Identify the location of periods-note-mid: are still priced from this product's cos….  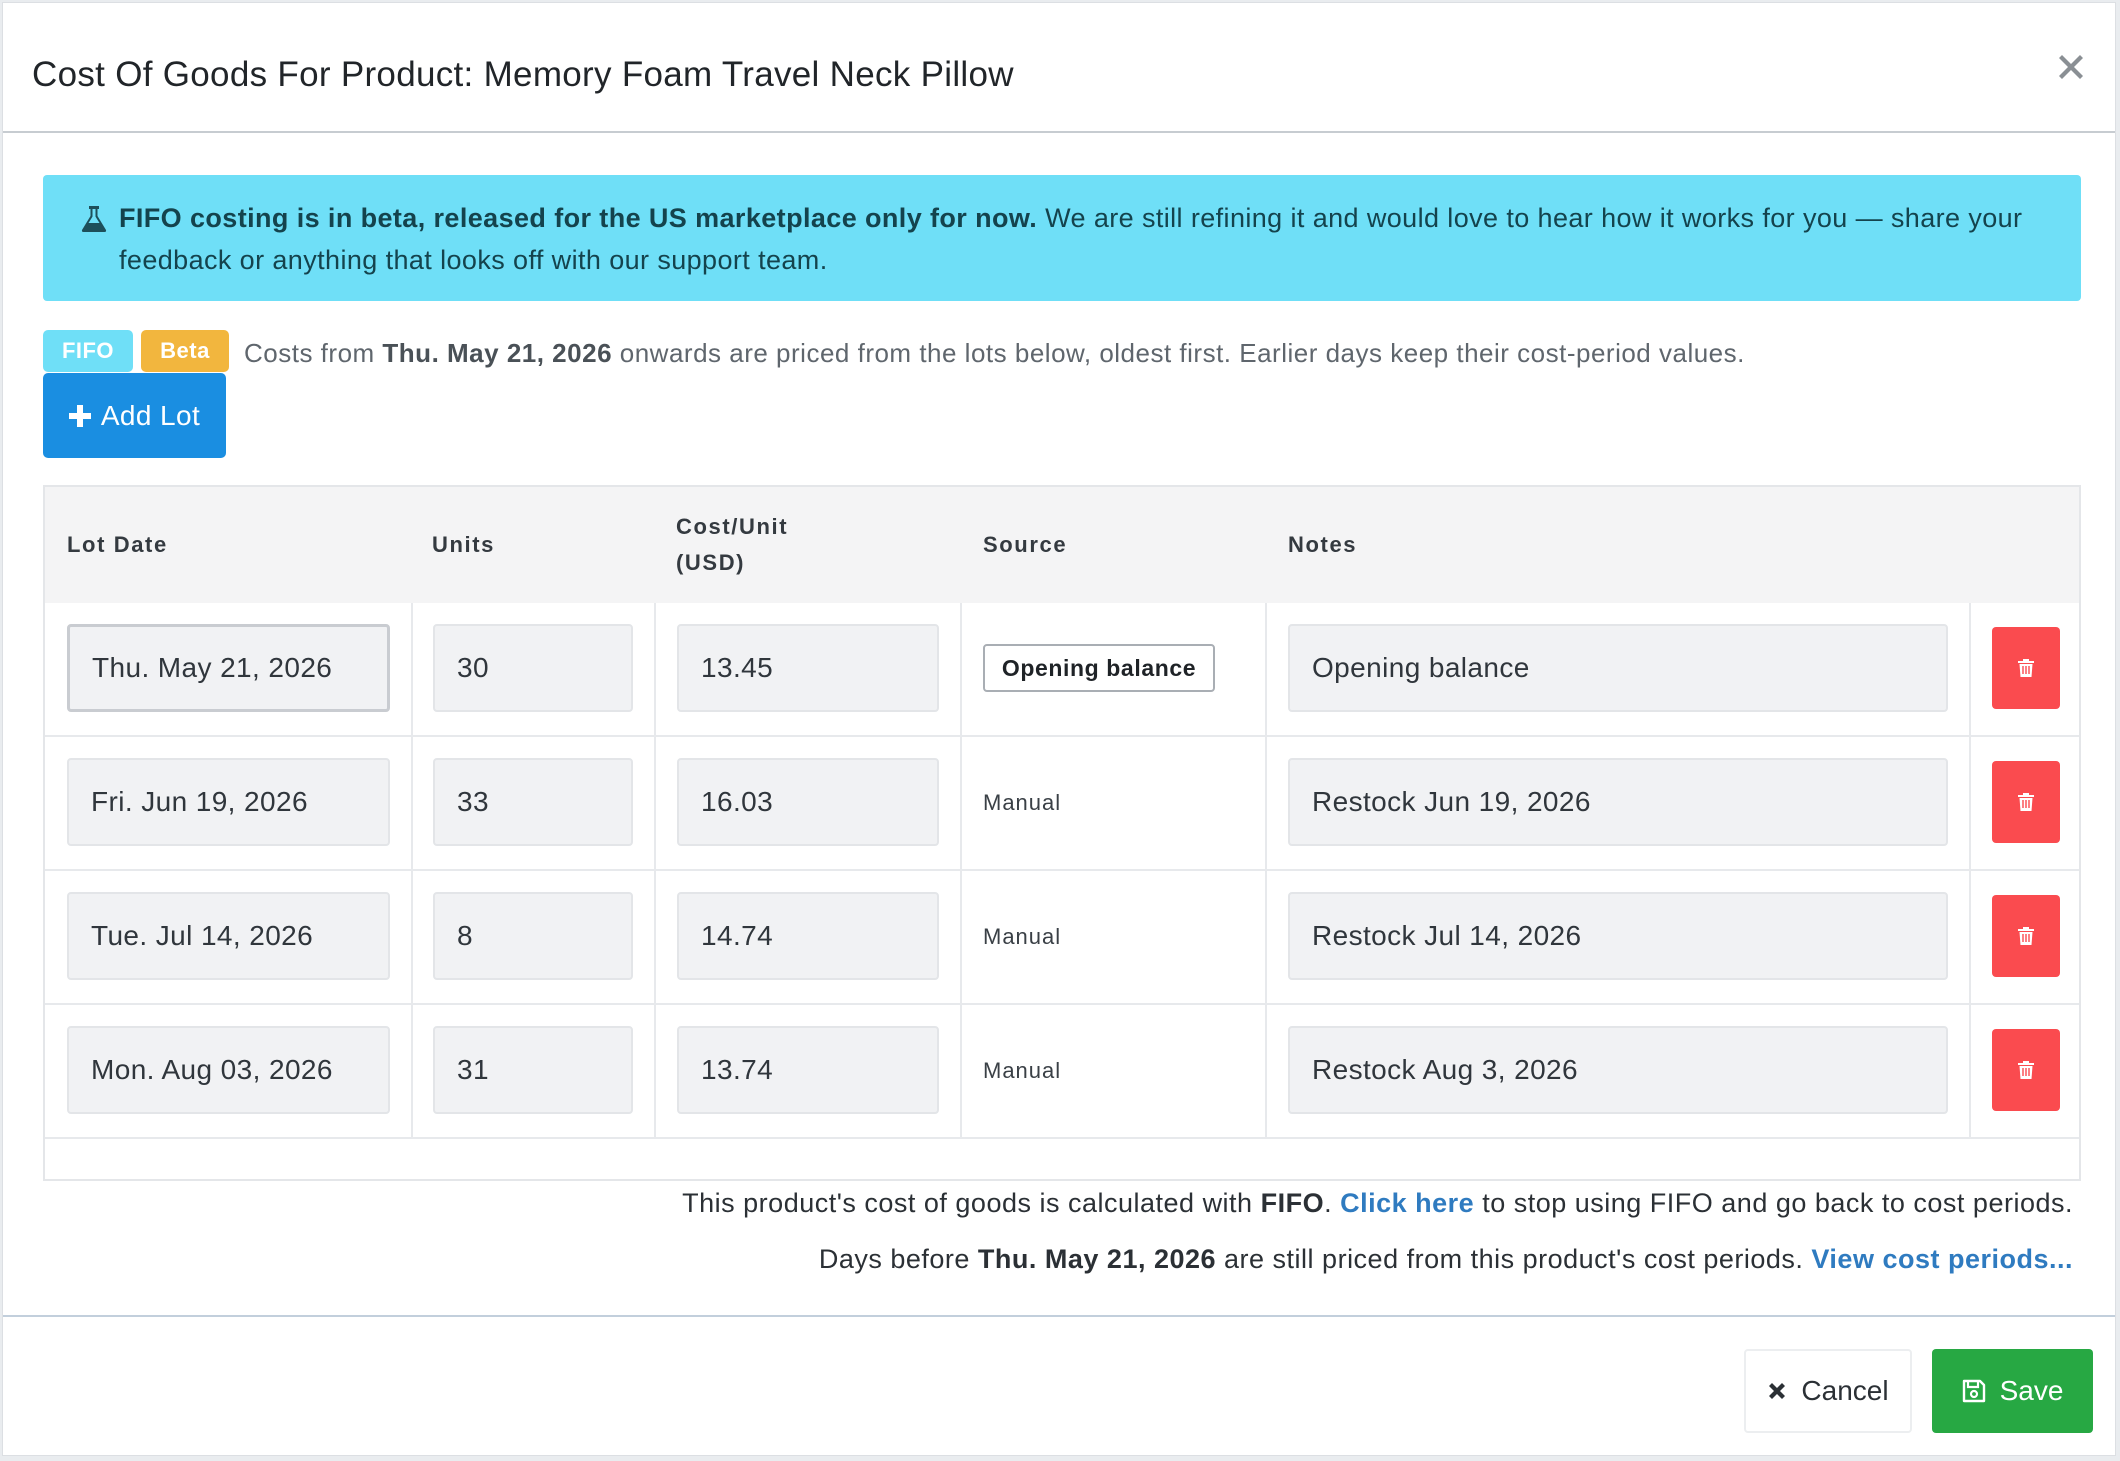
(1514, 1259).